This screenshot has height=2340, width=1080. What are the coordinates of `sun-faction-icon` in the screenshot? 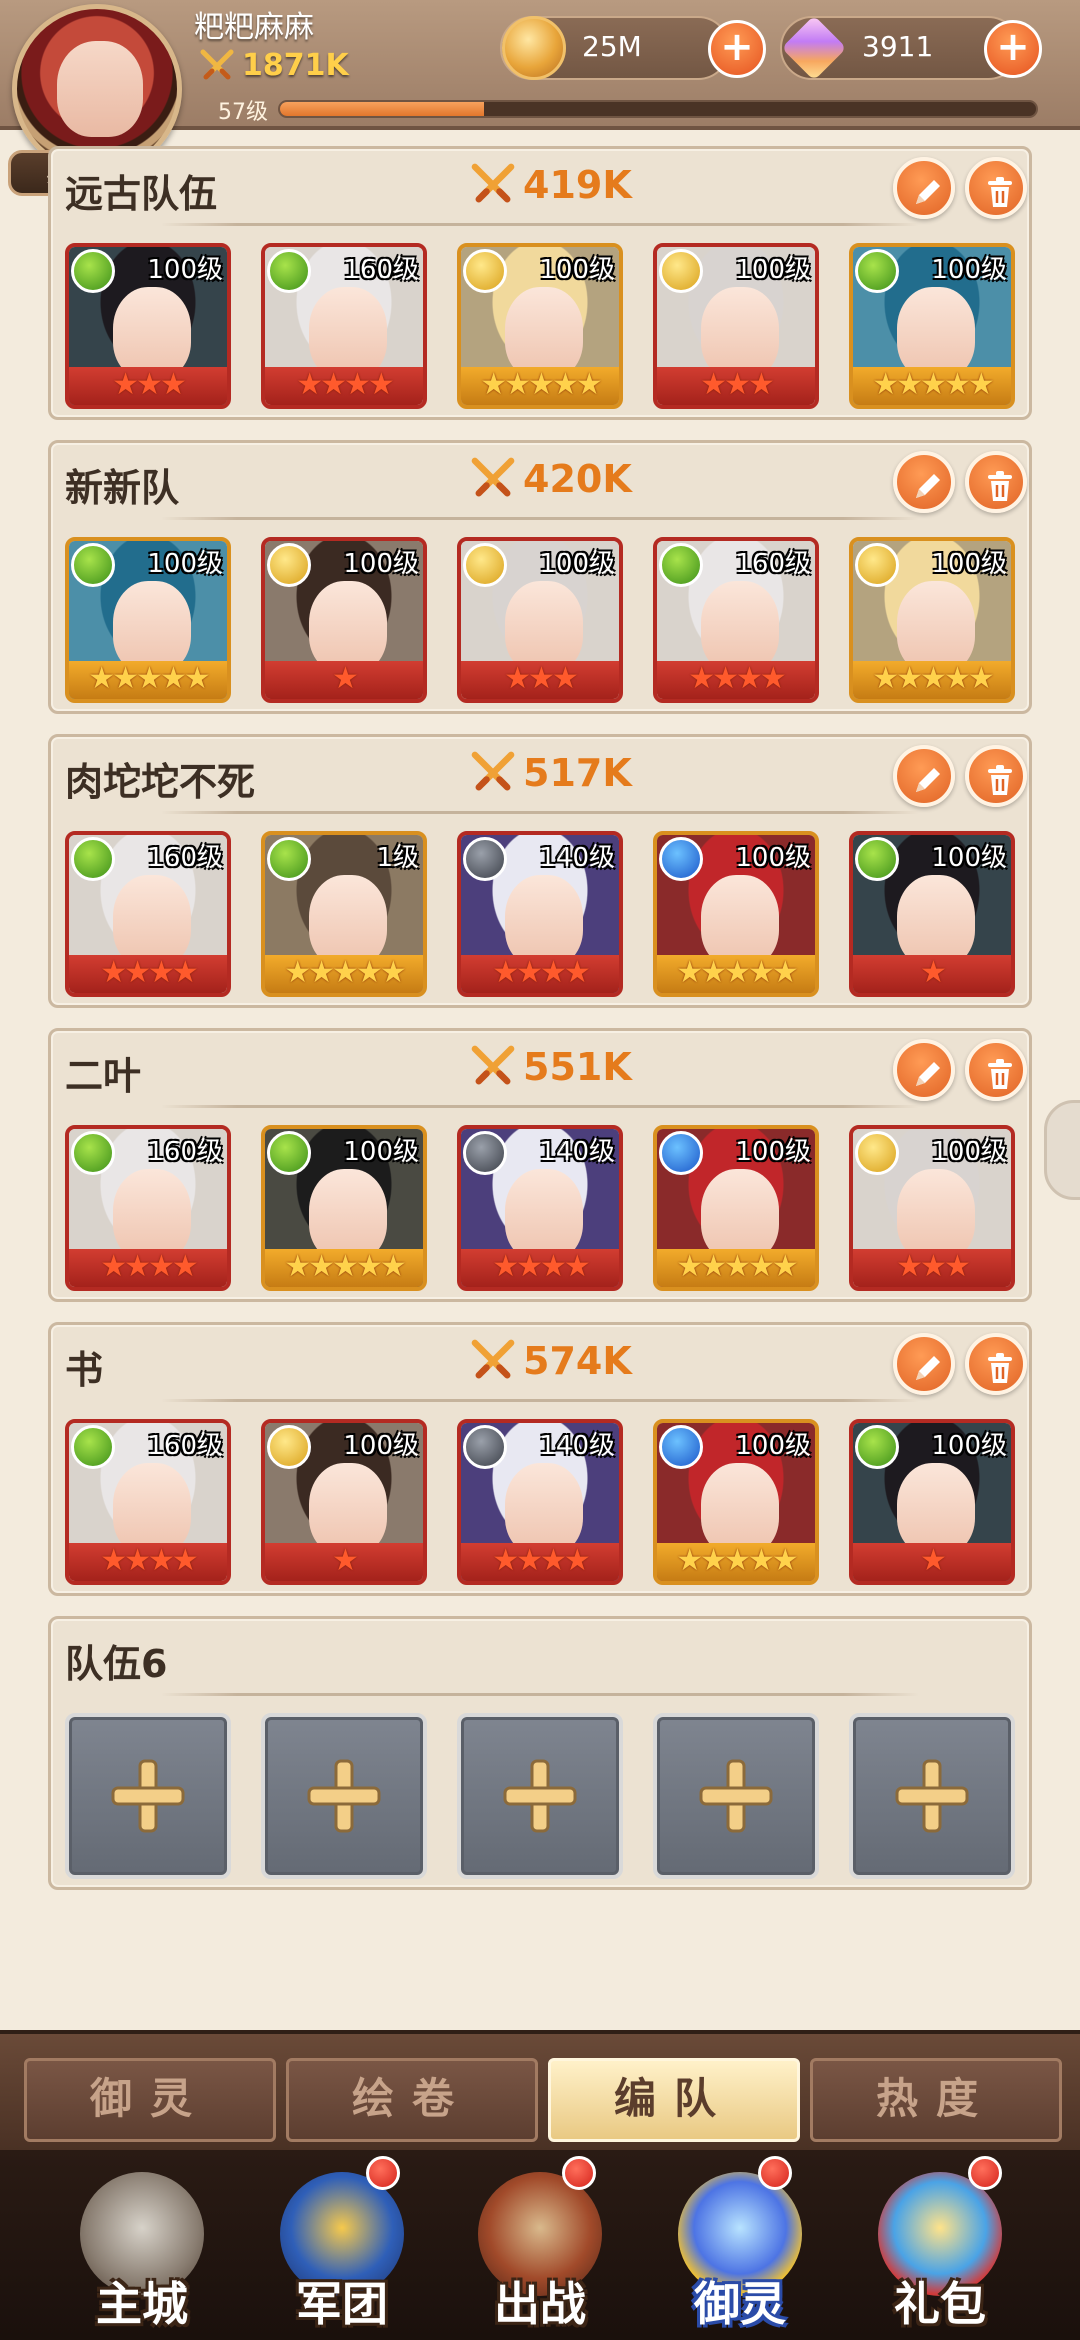 It's located at (289, 1447).